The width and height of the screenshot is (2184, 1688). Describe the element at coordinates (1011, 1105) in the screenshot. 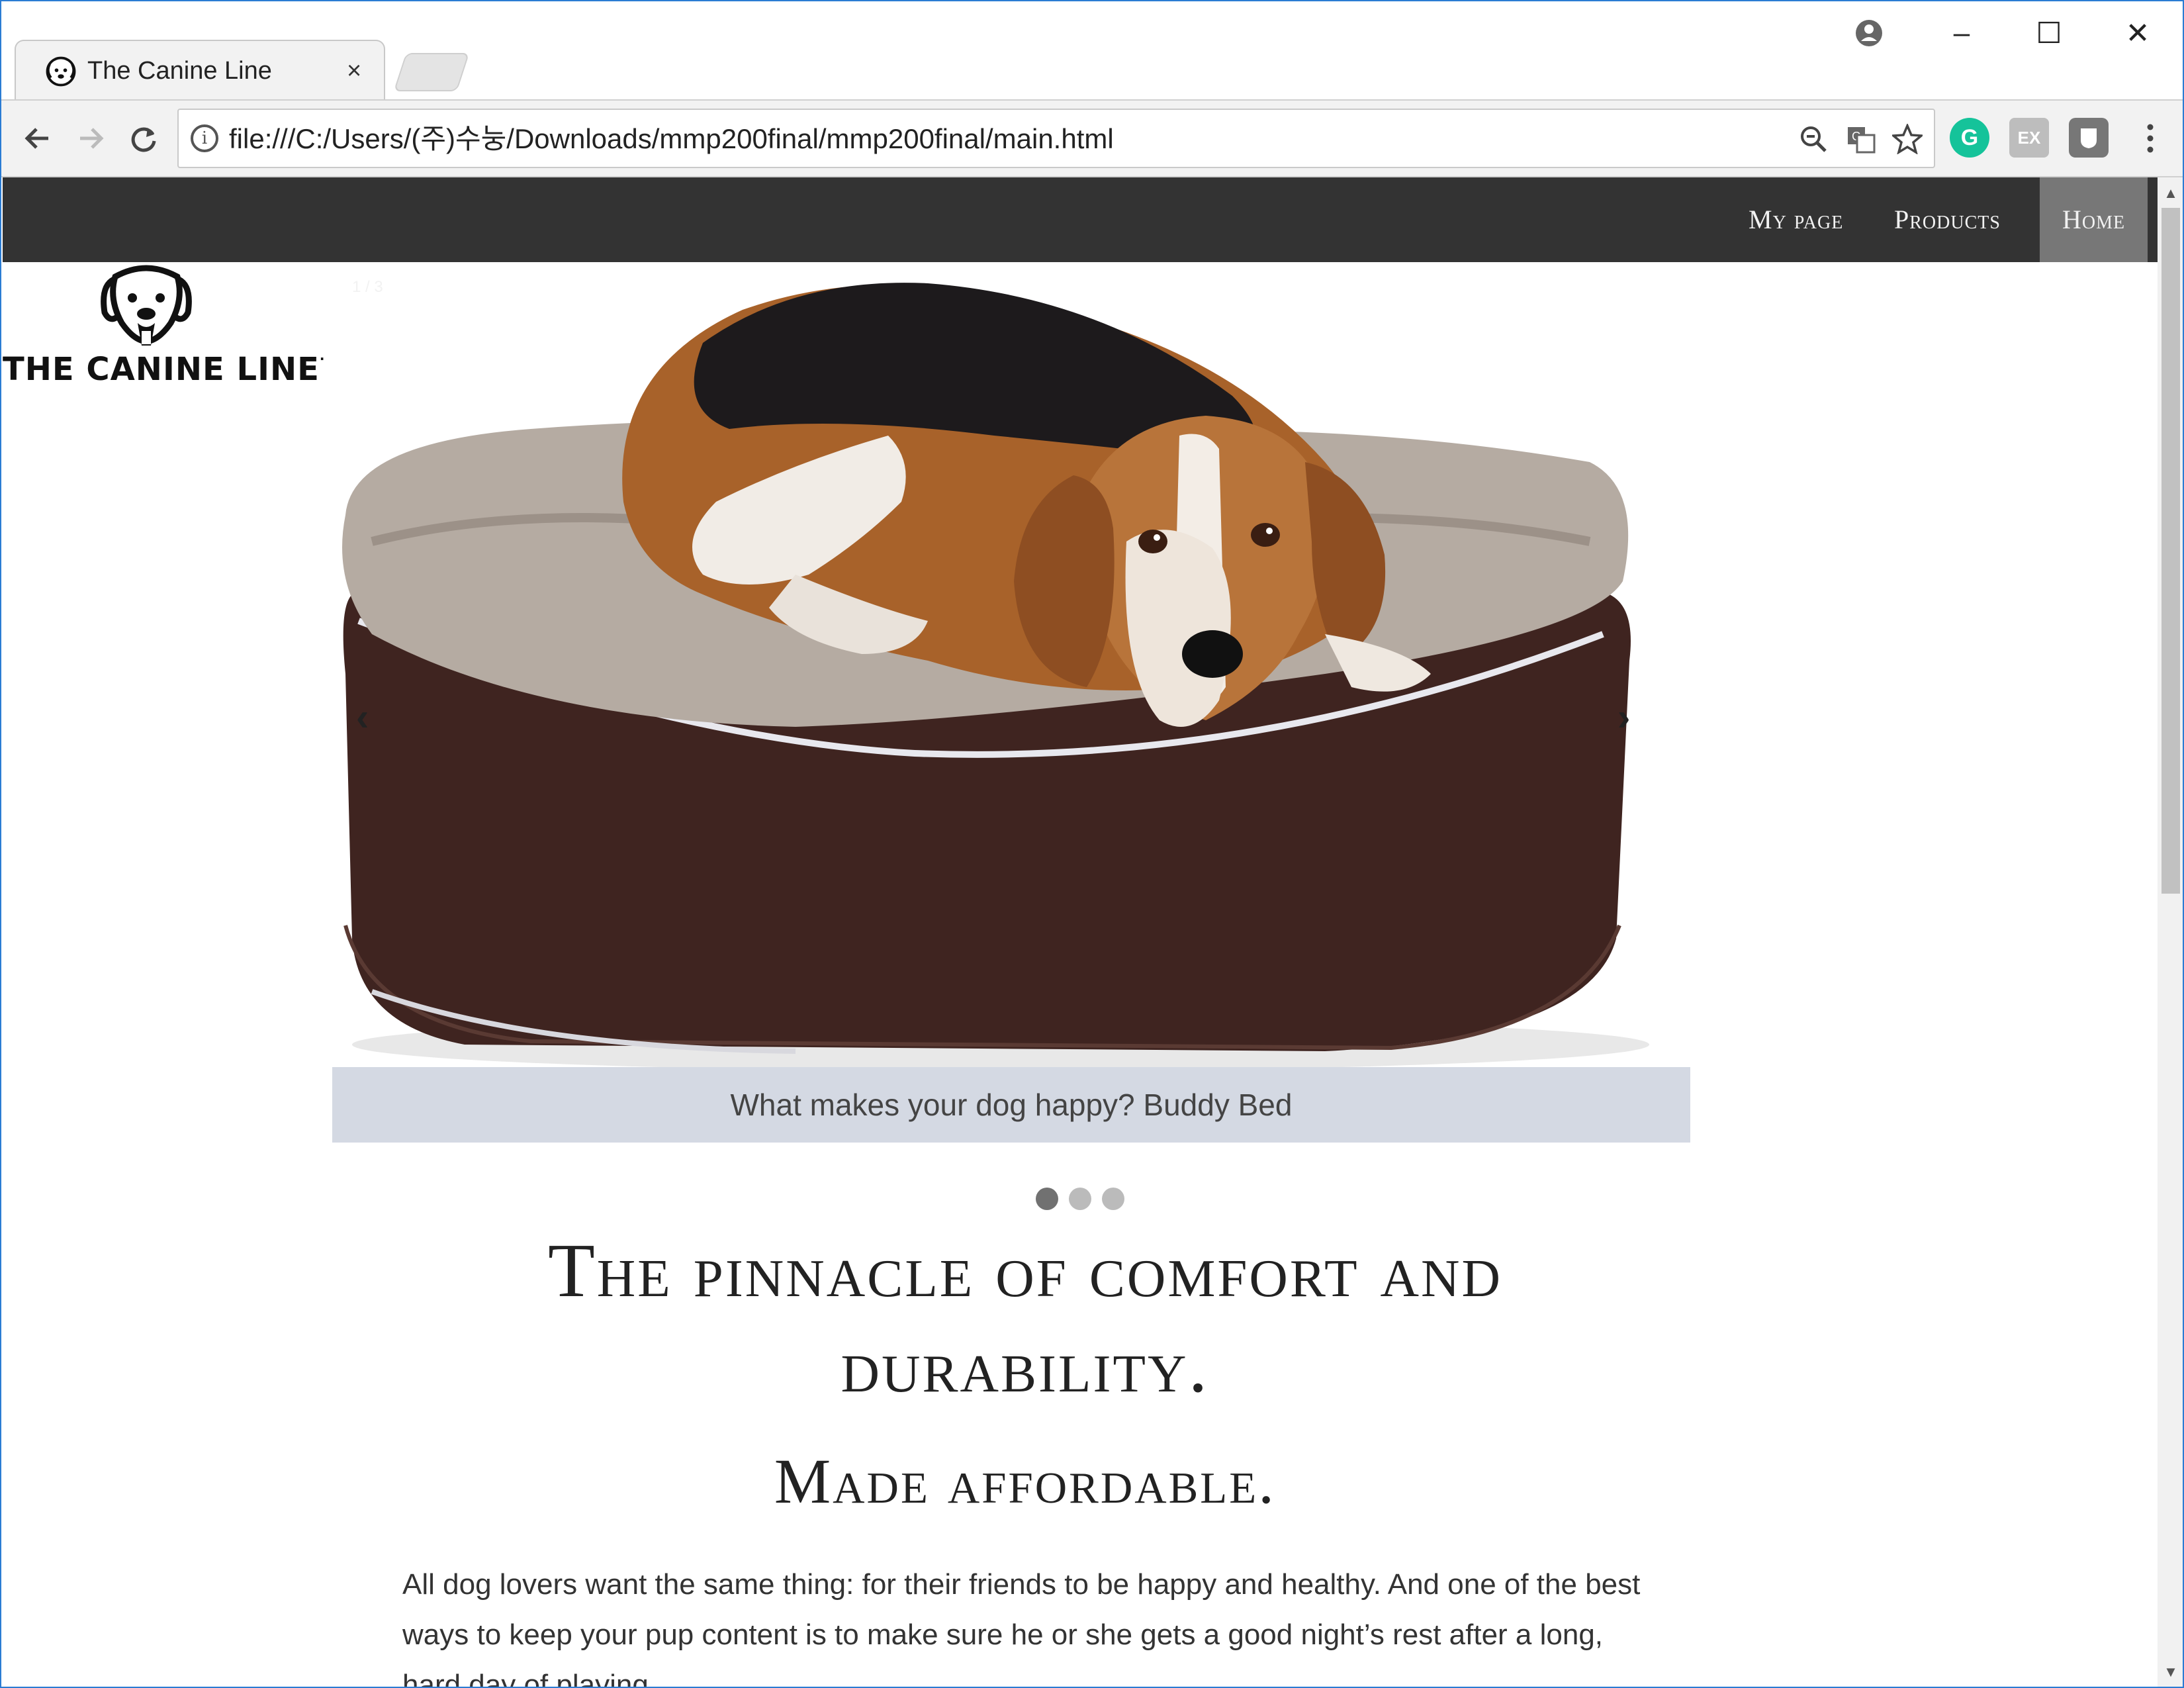

I see `slide-caption: What makes your dog happy? Buddy Bed` at that location.